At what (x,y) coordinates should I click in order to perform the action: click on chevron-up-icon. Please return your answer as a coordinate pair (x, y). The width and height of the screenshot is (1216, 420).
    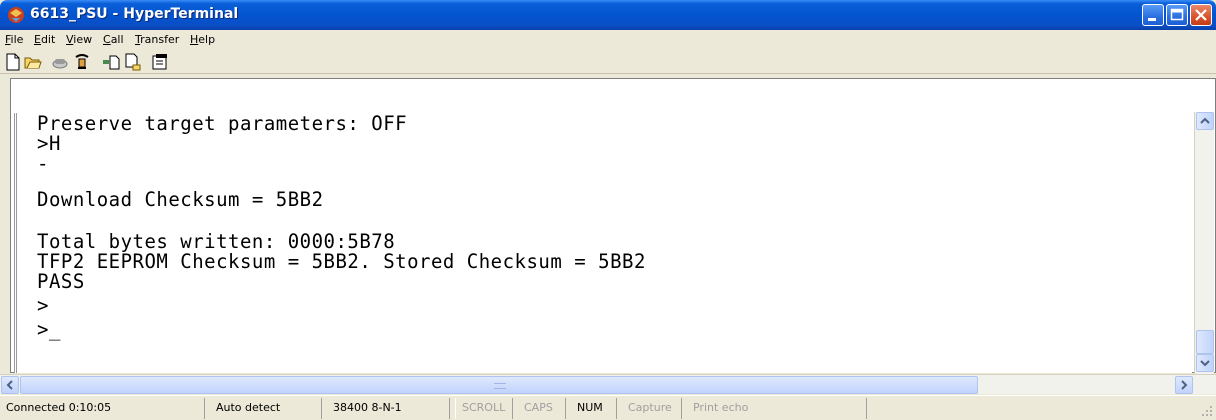
    Looking at the image, I should click on (1205, 120).